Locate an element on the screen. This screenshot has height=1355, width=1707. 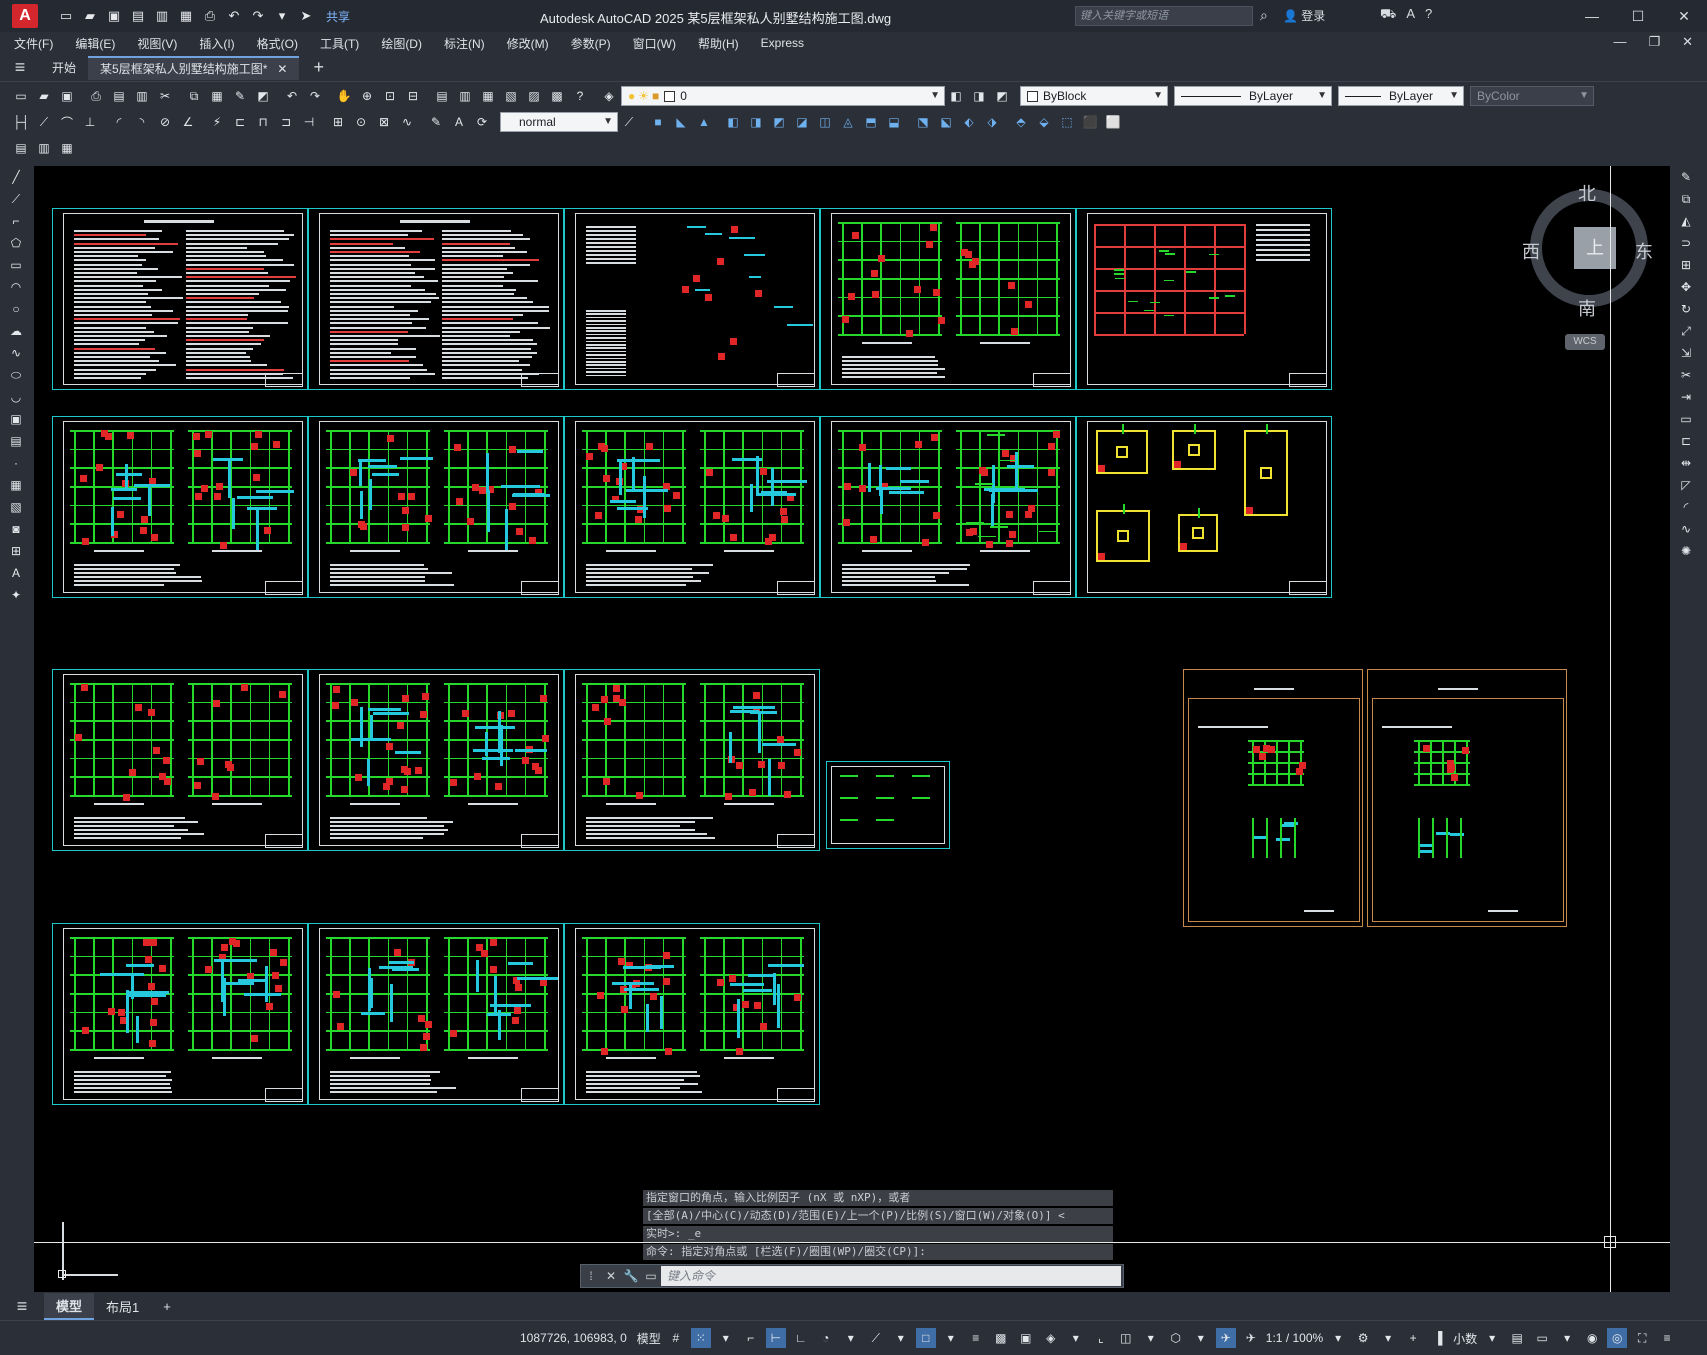
customization-icon: ≡ is located at coordinates (1667, 1338).